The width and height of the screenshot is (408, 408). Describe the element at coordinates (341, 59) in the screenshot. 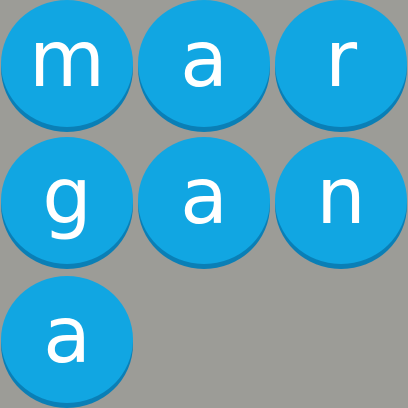

I see `tile-letter: r` at that location.